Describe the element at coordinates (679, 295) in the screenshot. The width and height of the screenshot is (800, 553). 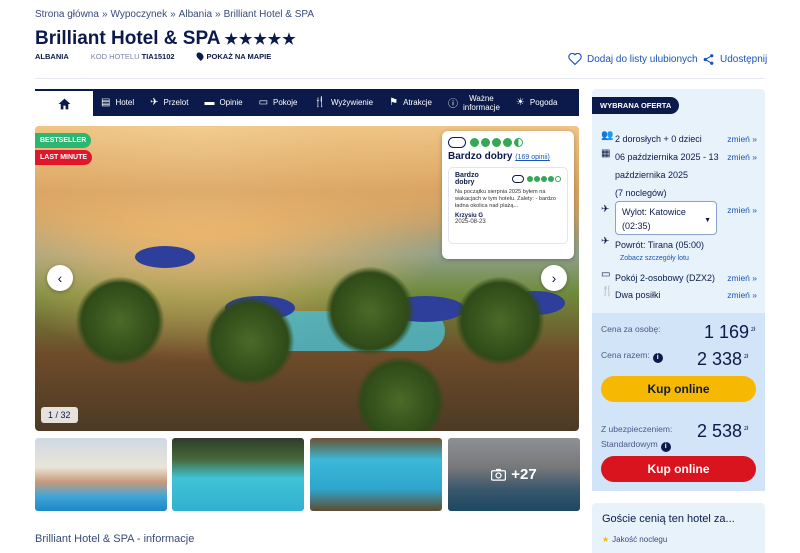
I see `offer-board: 🍴 Dwa posiłki zmień »` at that location.